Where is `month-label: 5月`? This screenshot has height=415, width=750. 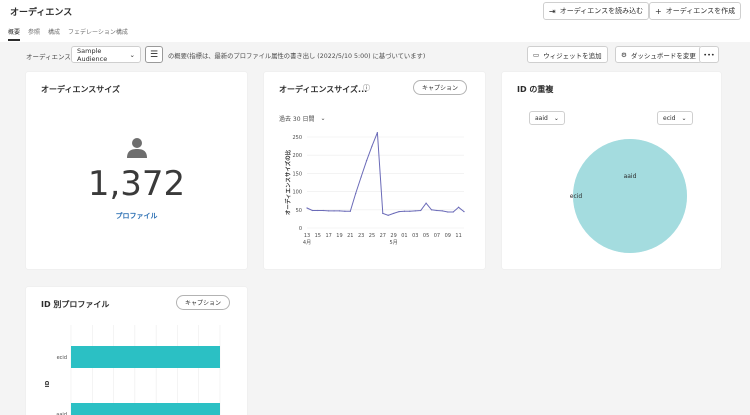
month-label: 5月 is located at coordinates (394, 243).